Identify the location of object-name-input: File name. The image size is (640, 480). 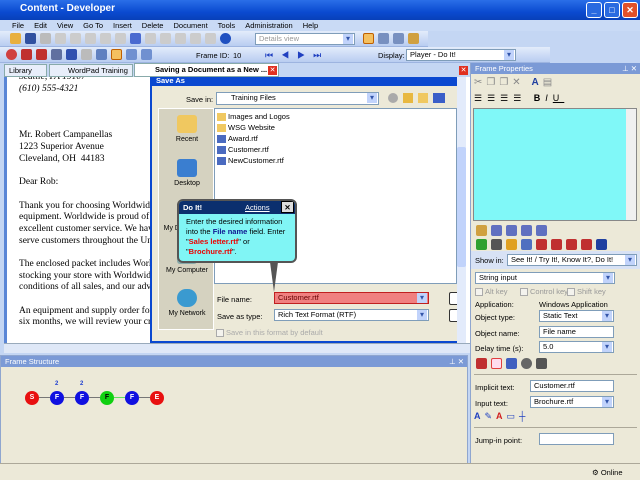
(576, 332).